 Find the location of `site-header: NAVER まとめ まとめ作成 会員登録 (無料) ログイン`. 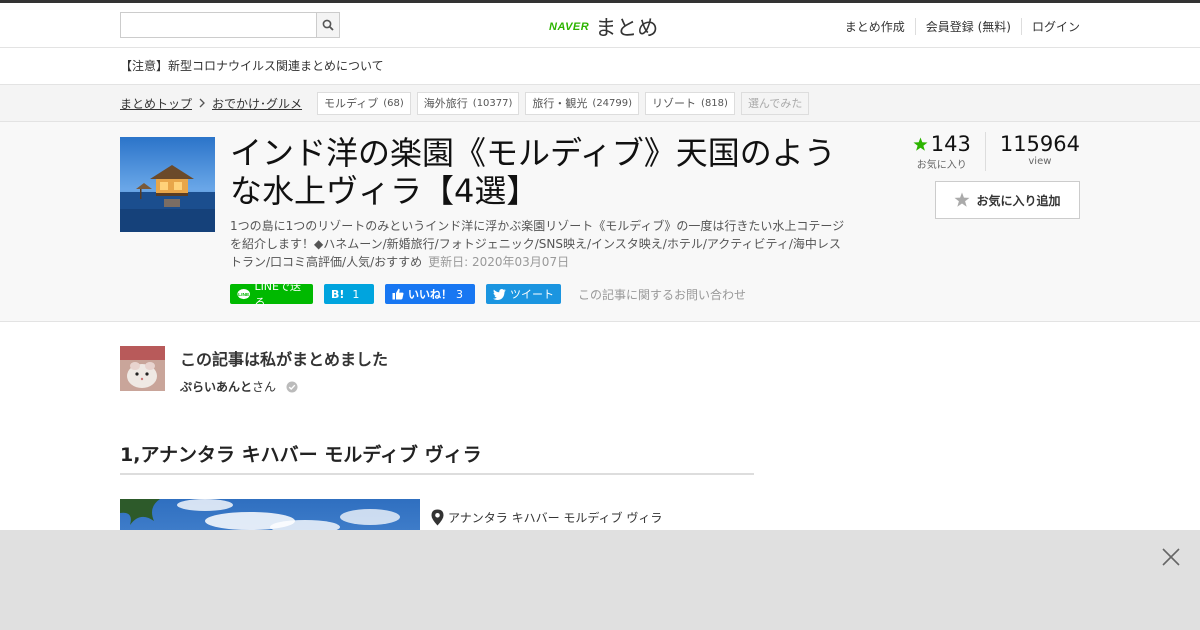

site-header: NAVER まとめ まとめ作成 会員登録 (無料) ログイン is located at coordinates (600, 25).